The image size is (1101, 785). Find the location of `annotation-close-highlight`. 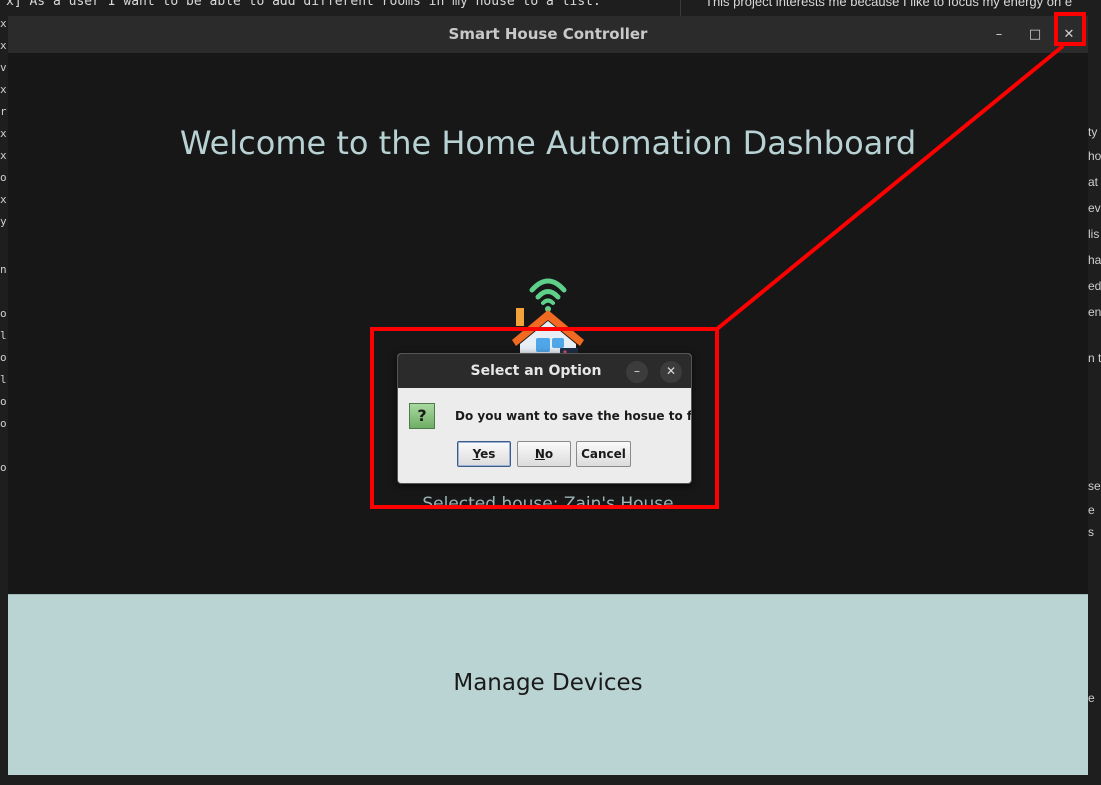

annotation-close-highlight is located at coordinates (1070, 29).